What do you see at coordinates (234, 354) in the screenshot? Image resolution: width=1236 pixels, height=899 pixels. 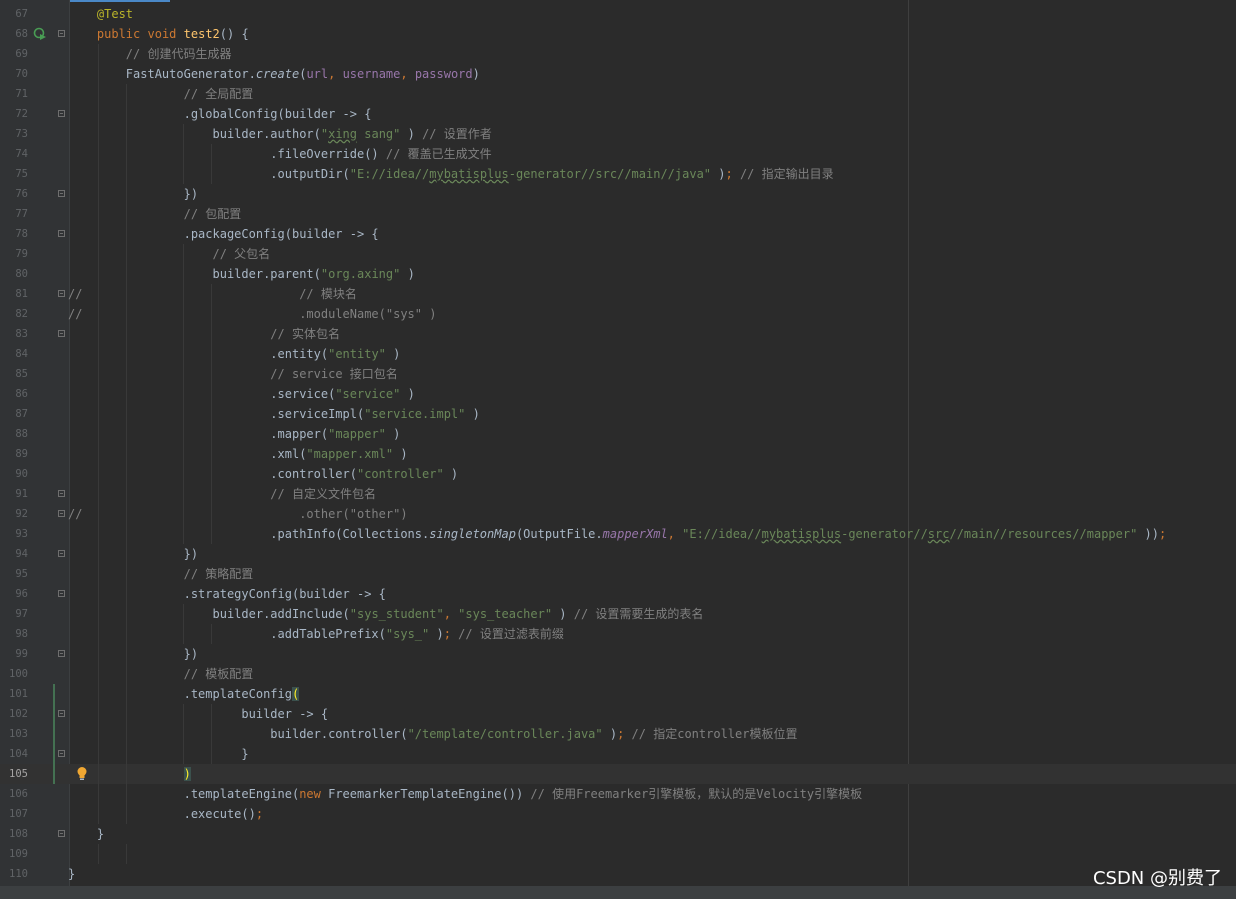 I see `code-text: .entity("entity" )` at bounding box center [234, 354].